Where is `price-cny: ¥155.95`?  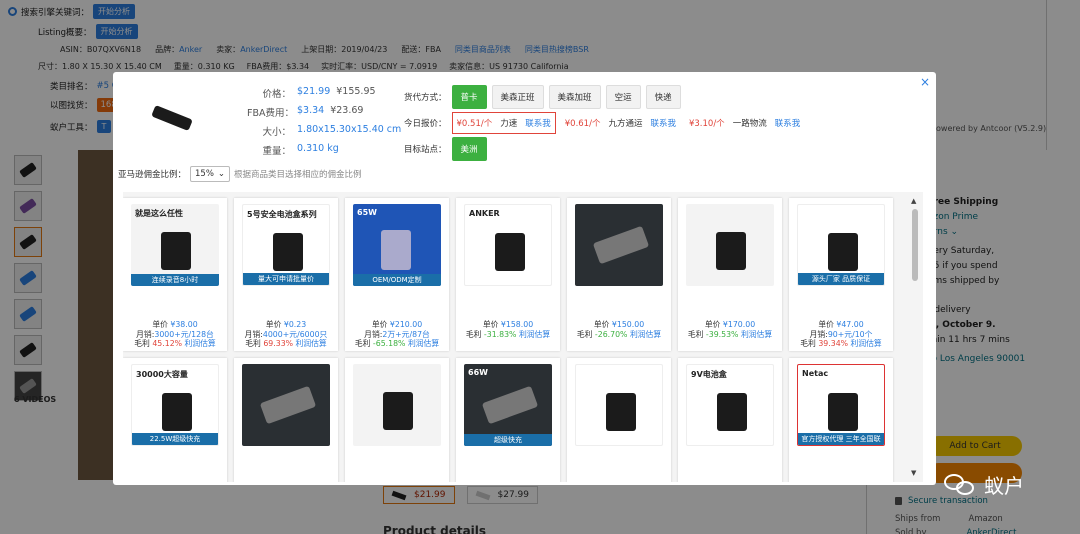 price-cny: ¥155.95 is located at coordinates (356, 91).